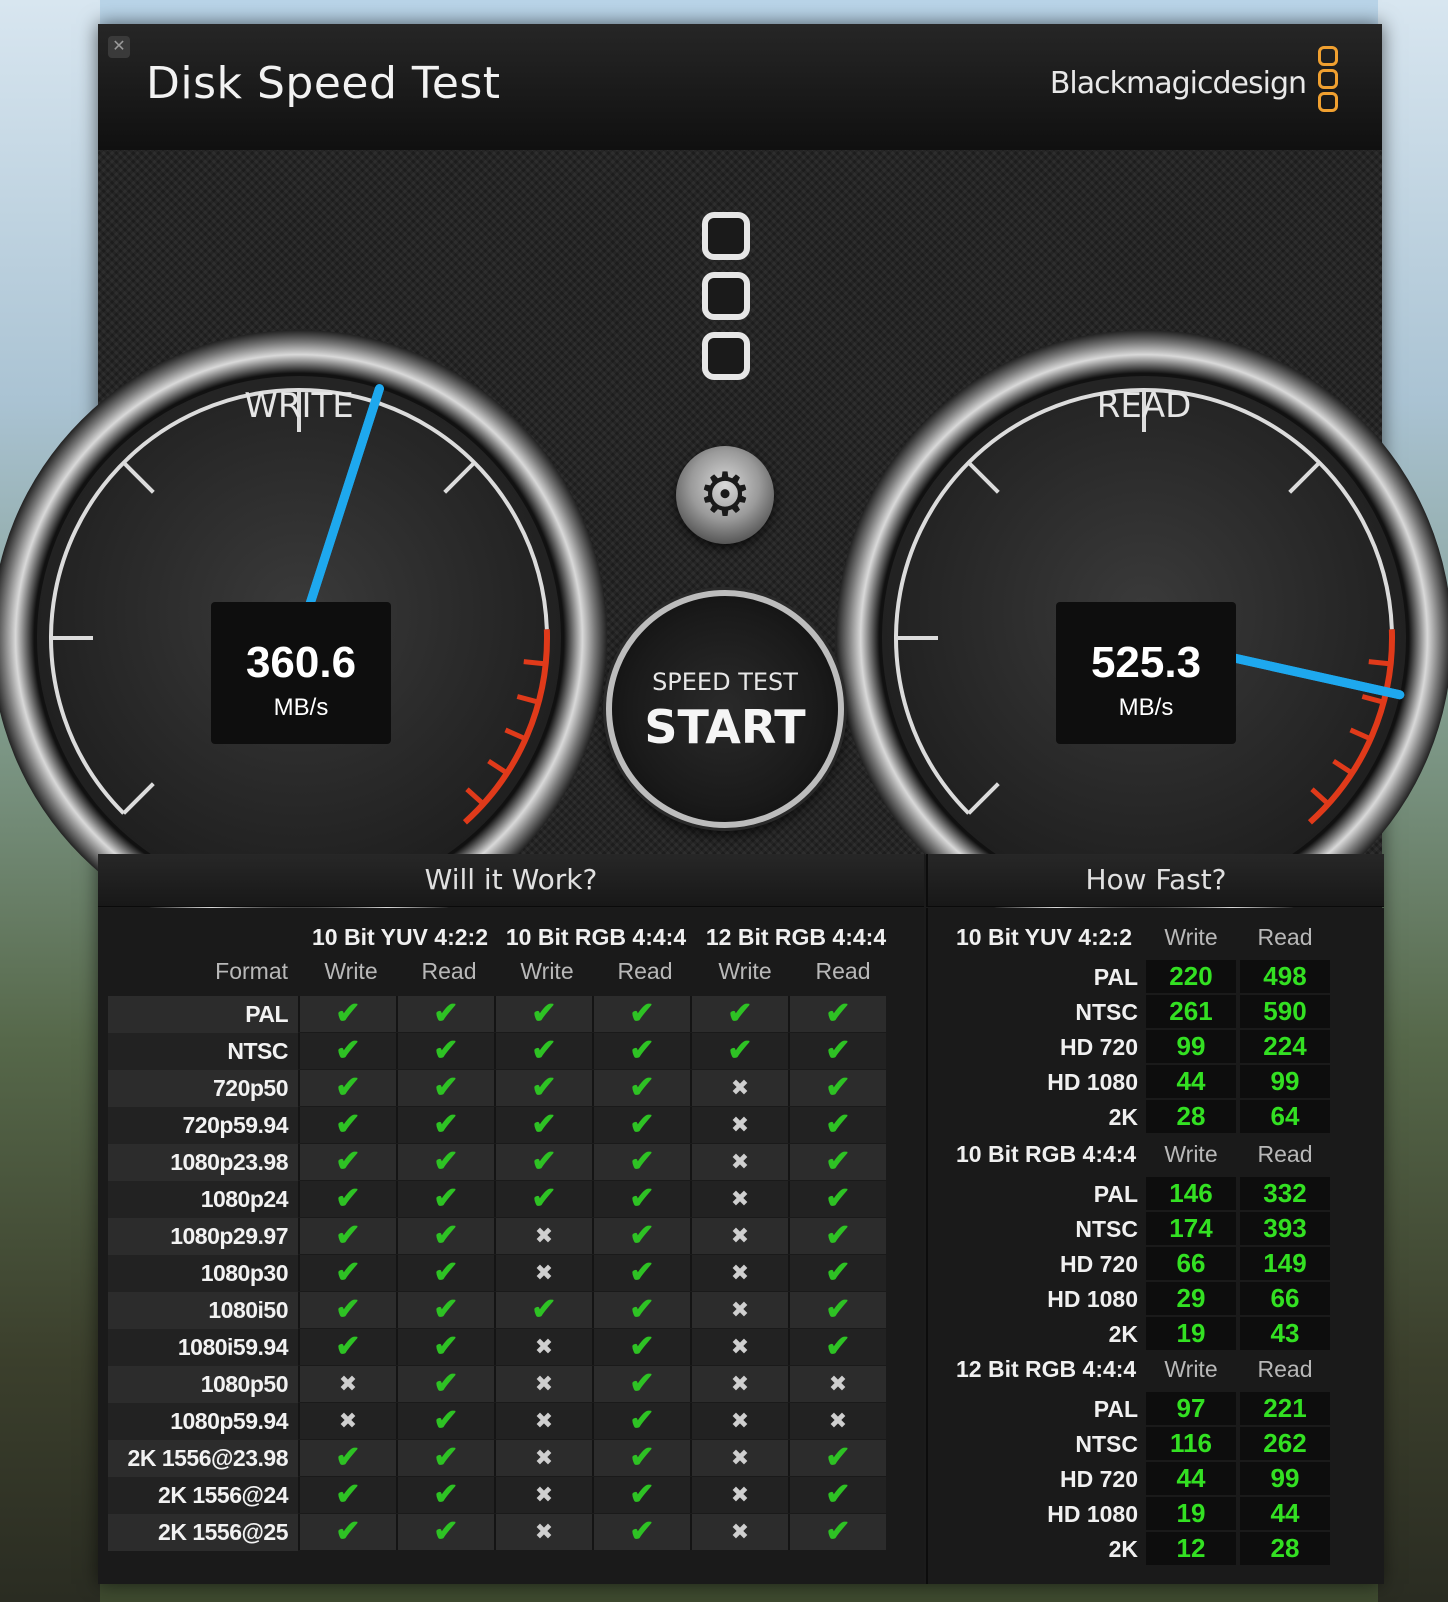  I want to click on write-speed-value: 28, so click(1191, 1116).